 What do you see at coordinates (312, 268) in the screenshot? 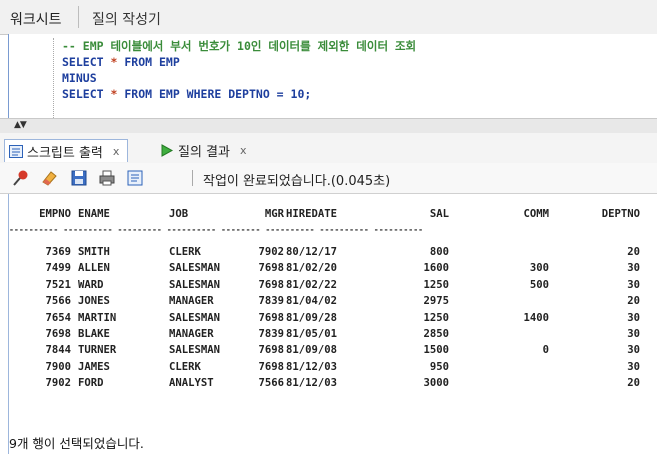
I see `cell-hiredate: 81/02/20` at bounding box center [312, 268].